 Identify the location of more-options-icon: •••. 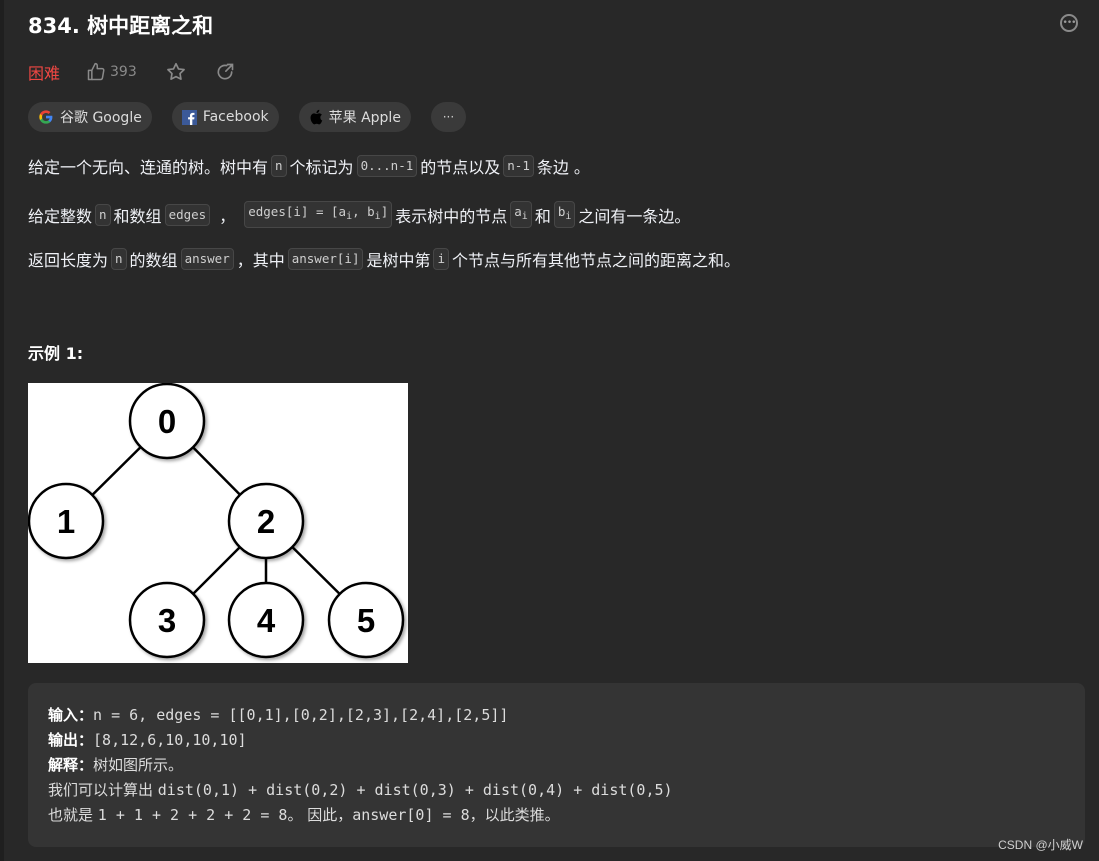
(1069, 23).